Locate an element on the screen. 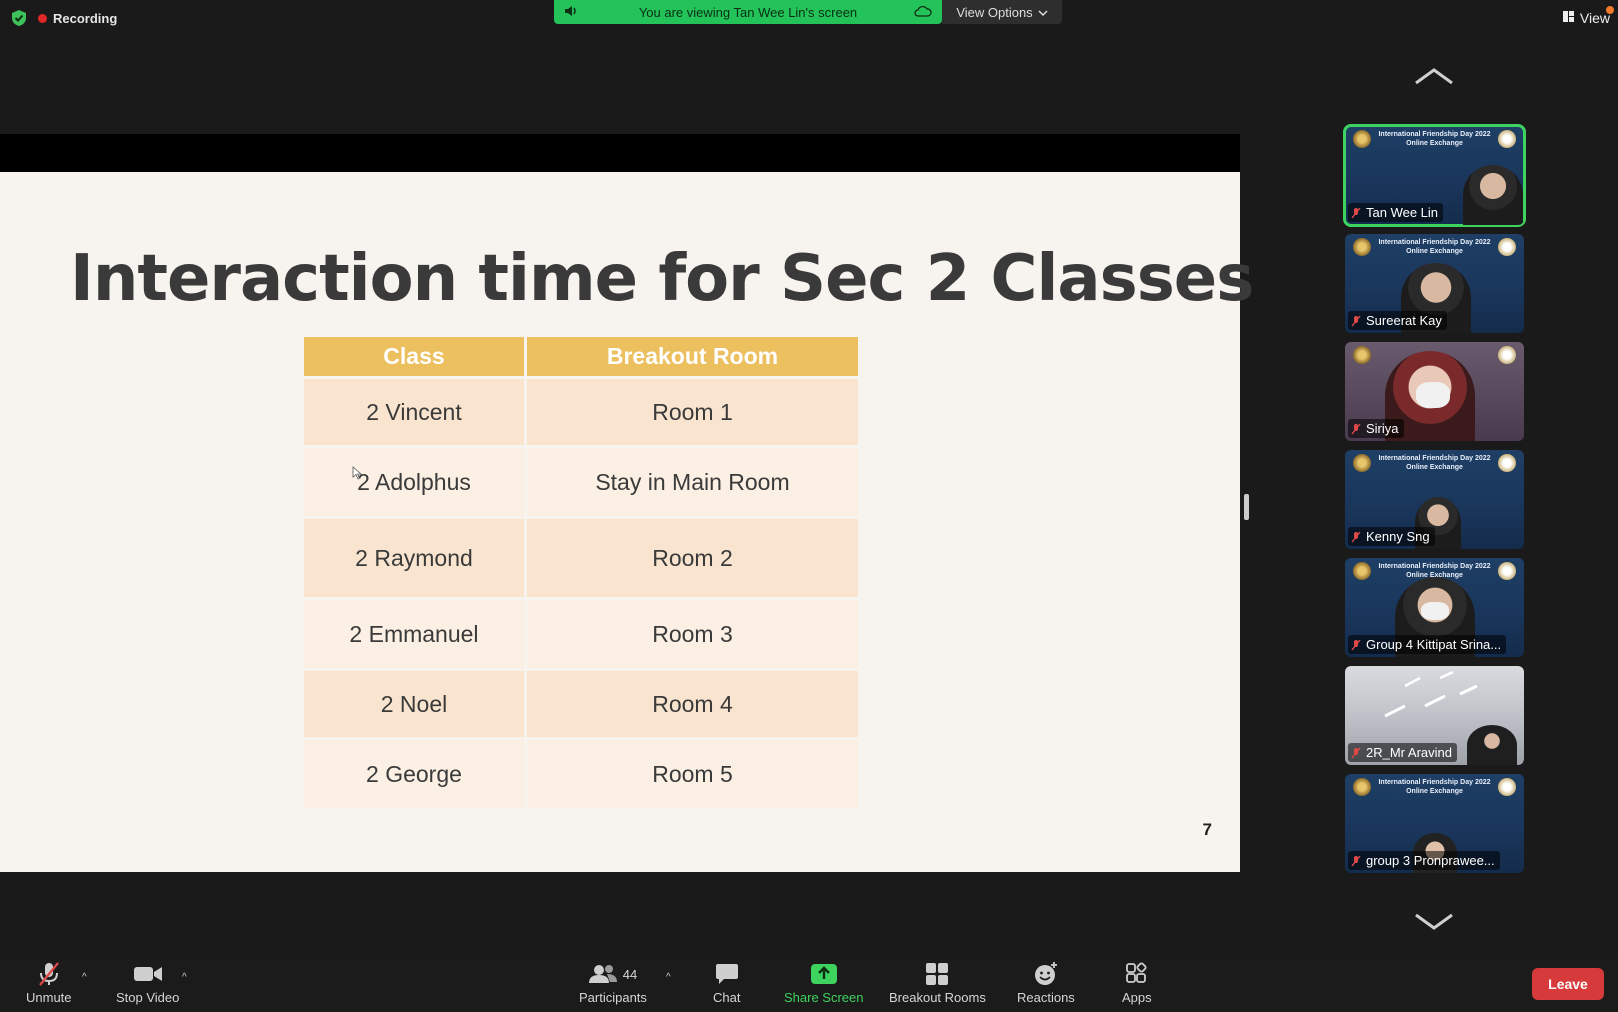  apps-icon is located at coordinates (1137, 974).